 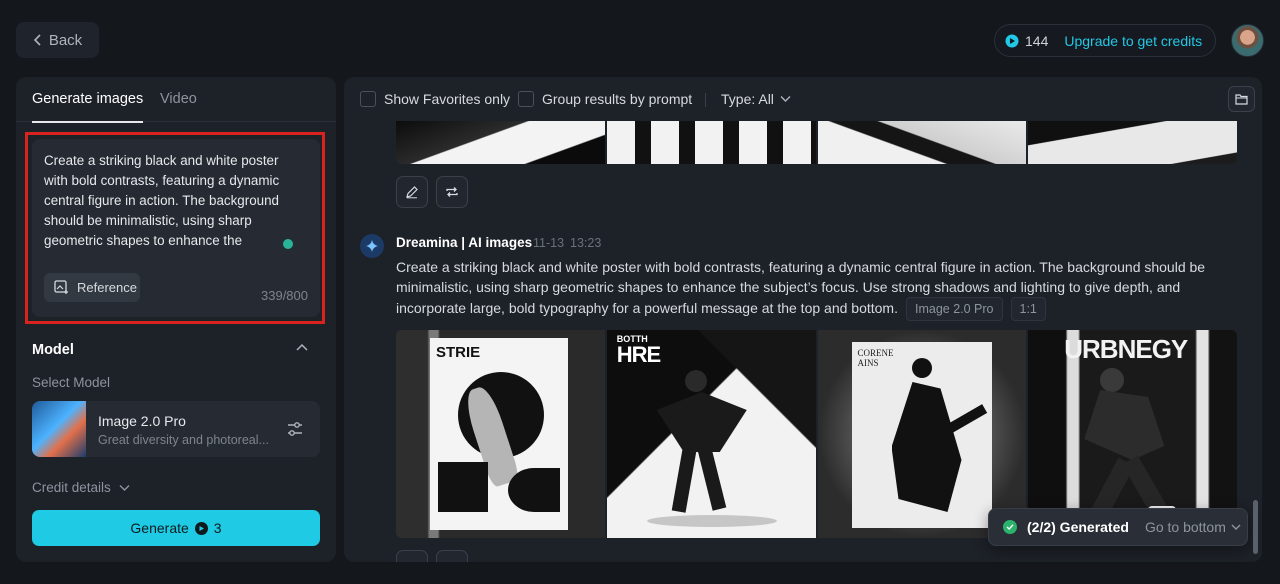 I want to click on regenerate-button, so click(x=452, y=192).